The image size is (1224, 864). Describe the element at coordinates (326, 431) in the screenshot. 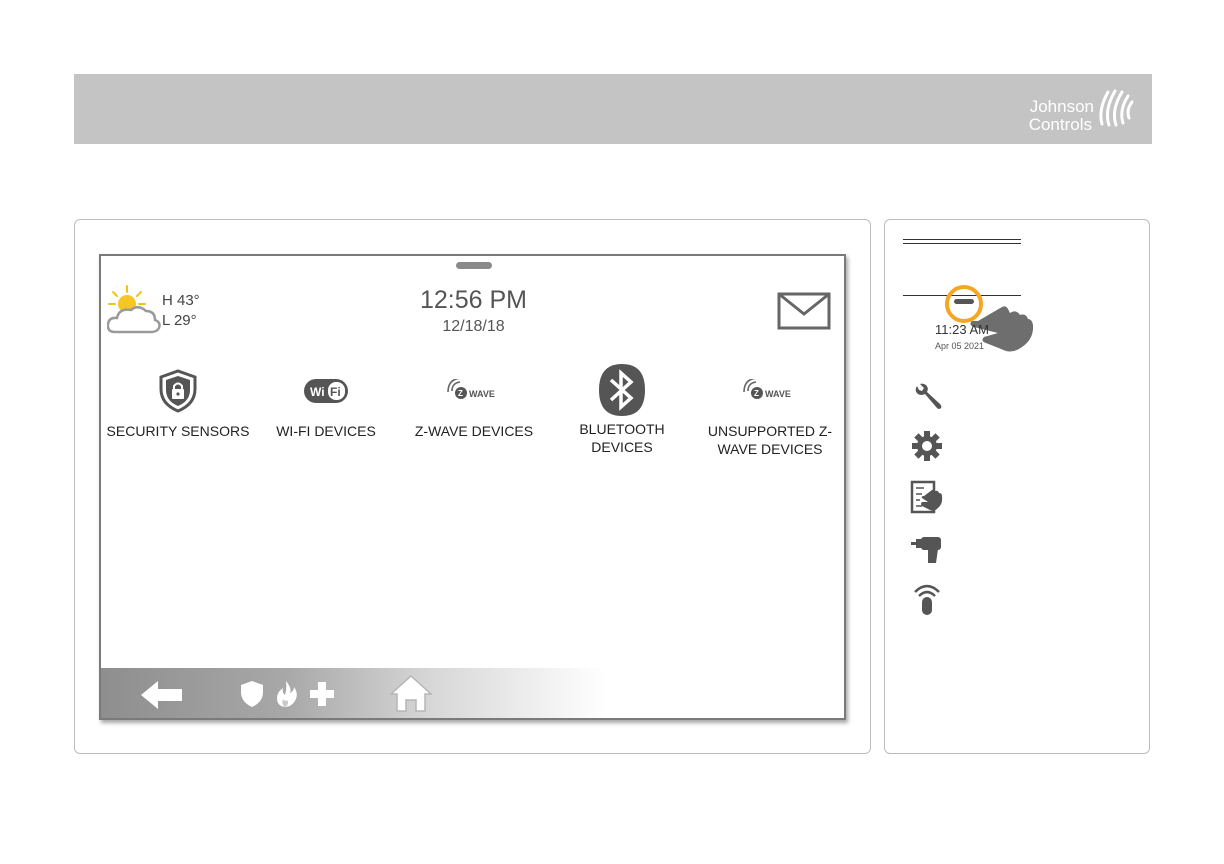

I see `tile-label: WI-FI DEVICES` at that location.